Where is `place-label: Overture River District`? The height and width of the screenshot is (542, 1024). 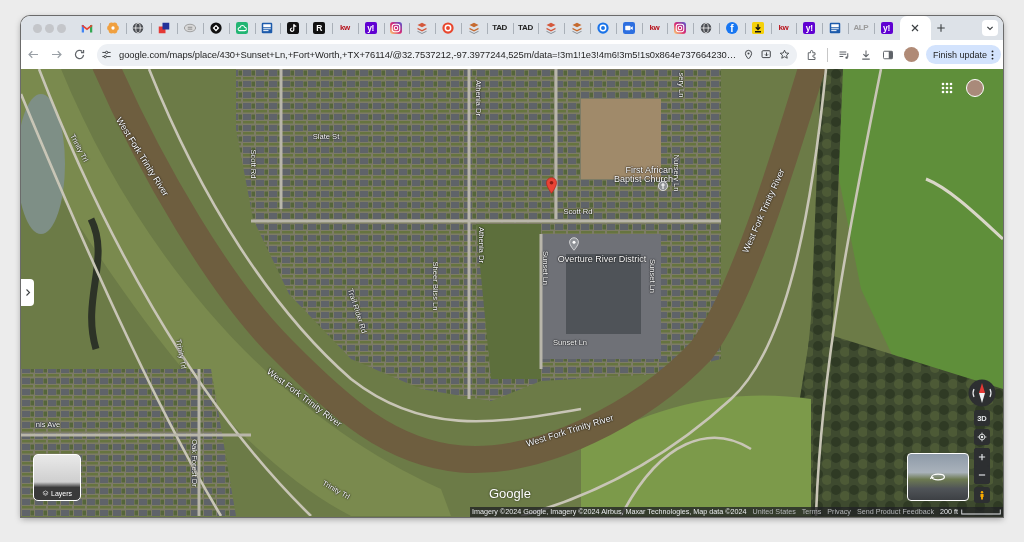 place-label: Overture River District is located at coordinates (602, 259).